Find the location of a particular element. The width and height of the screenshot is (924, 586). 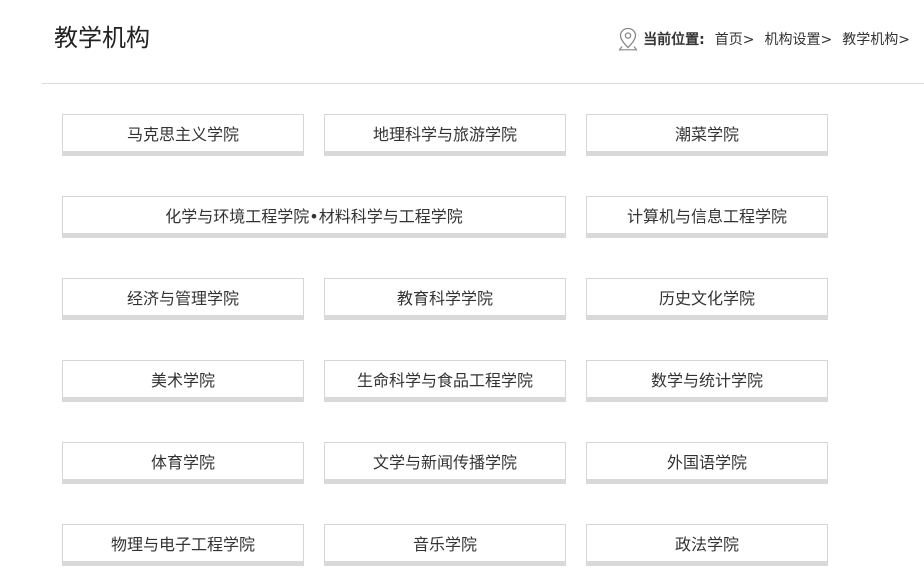

college-button-education: 教育科学学院 is located at coordinates (445, 299).